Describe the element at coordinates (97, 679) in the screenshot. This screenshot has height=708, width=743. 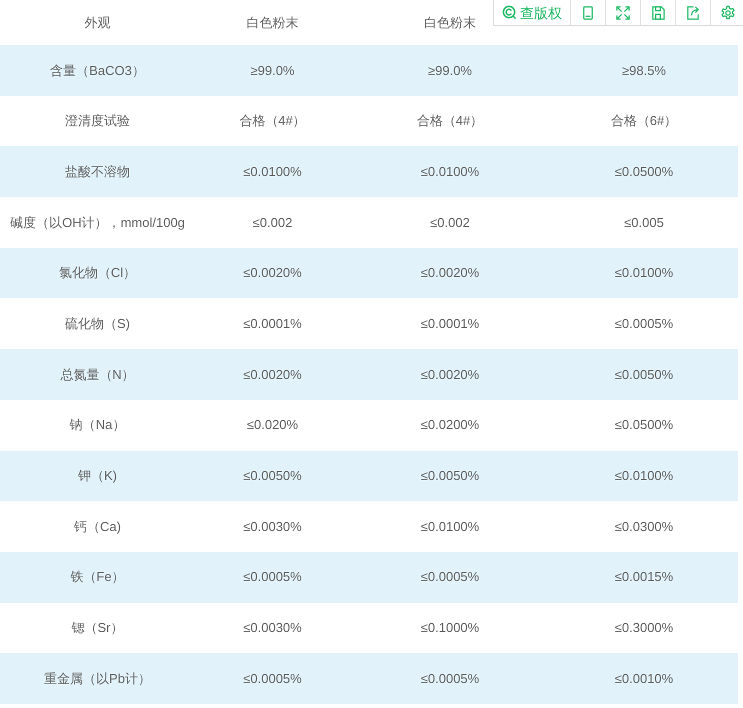
I see `table-cell-text: 重金属（以Pb计）` at that location.